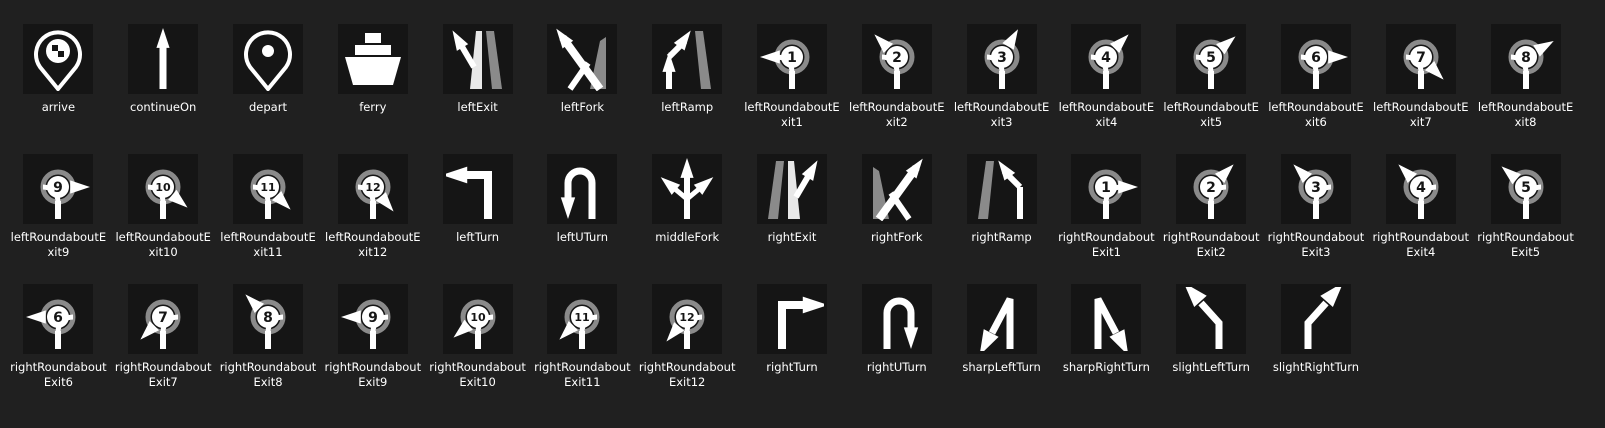 This screenshot has height=428, width=1605. Describe the element at coordinates (268, 374) in the screenshot. I see `icon-label: rightRoundaboutExit8` at that location.